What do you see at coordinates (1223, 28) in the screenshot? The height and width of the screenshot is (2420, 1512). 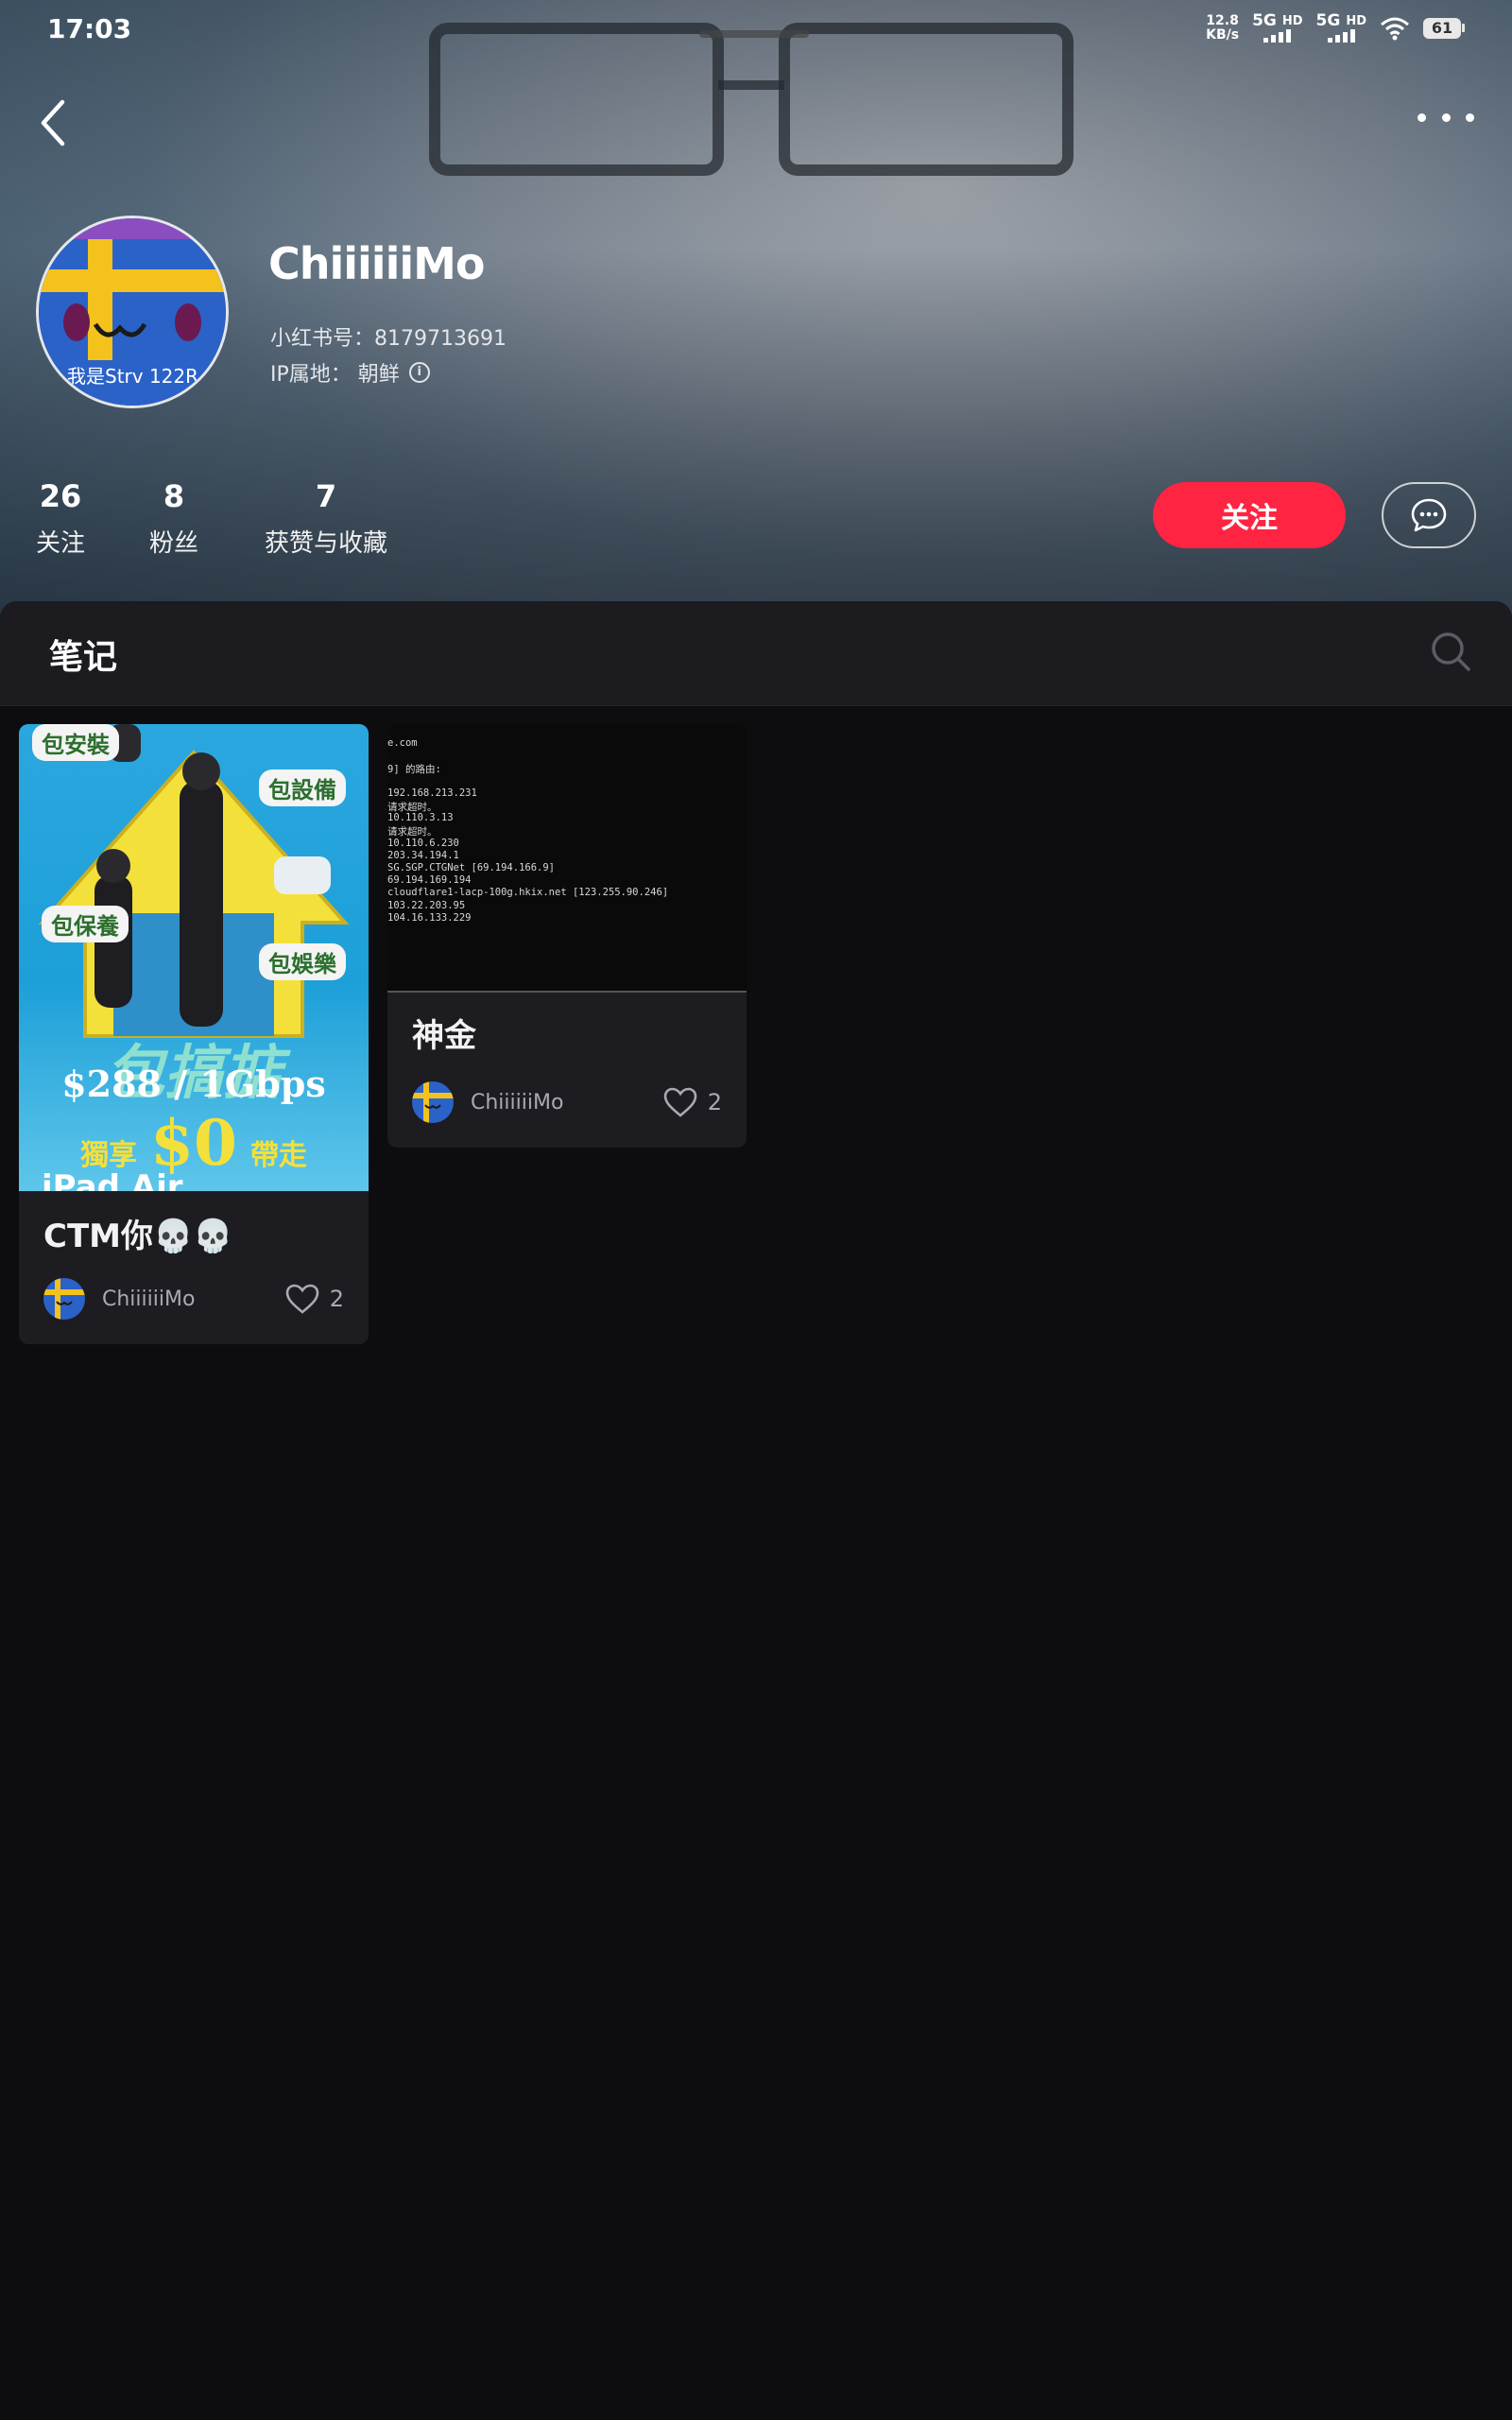 I see `network-speed: 12.8 KB/s` at bounding box center [1223, 28].